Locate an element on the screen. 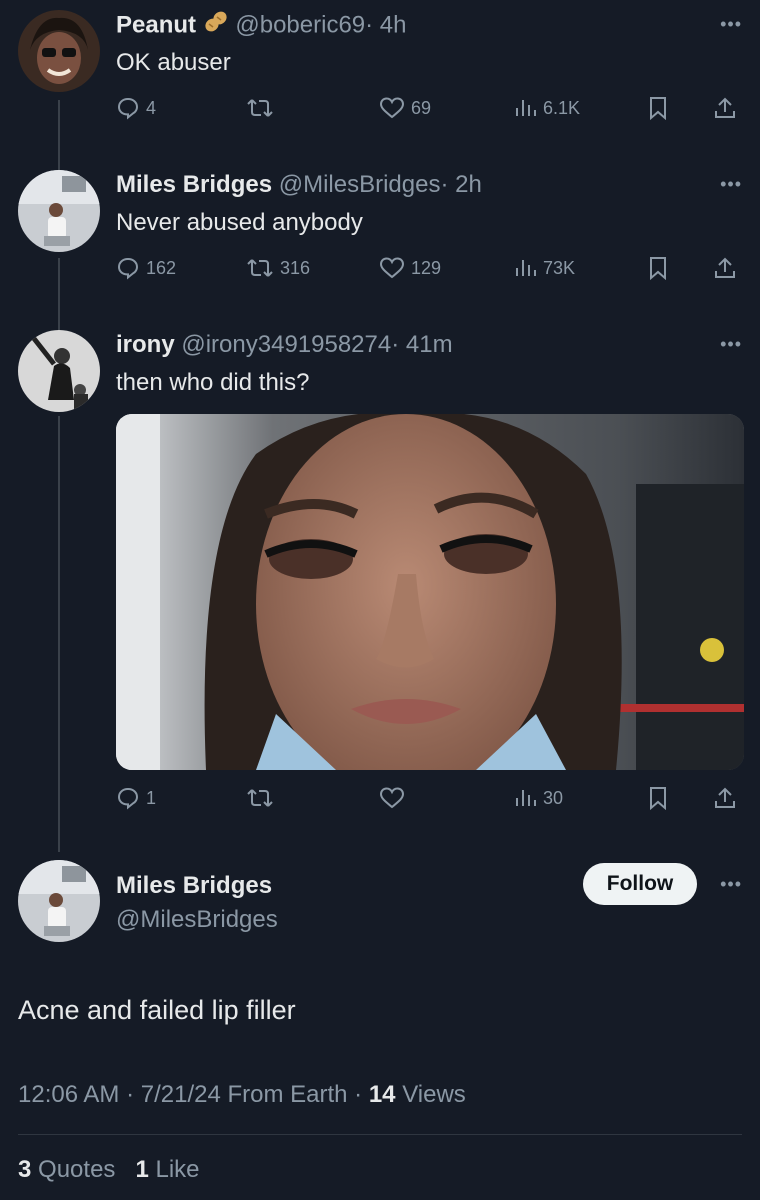 The height and width of the screenshot is (1200, 760). tweet-text: OK abuser is located at coordinates (173, 62).